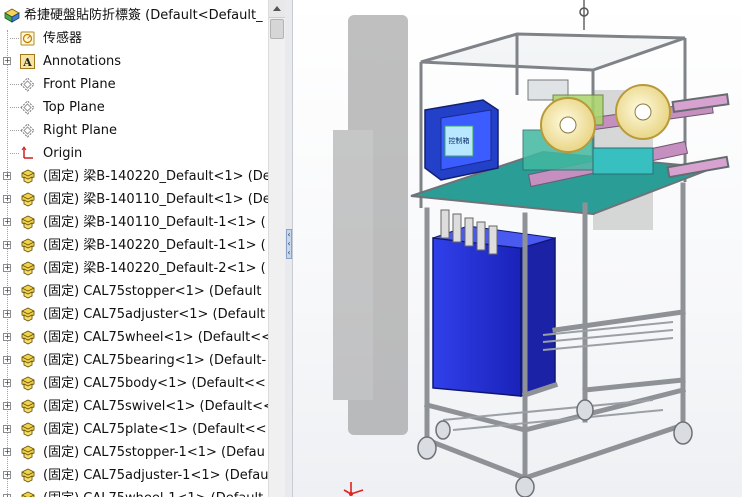  I want to click on tree-item: Front Plane, so click(134, 84).